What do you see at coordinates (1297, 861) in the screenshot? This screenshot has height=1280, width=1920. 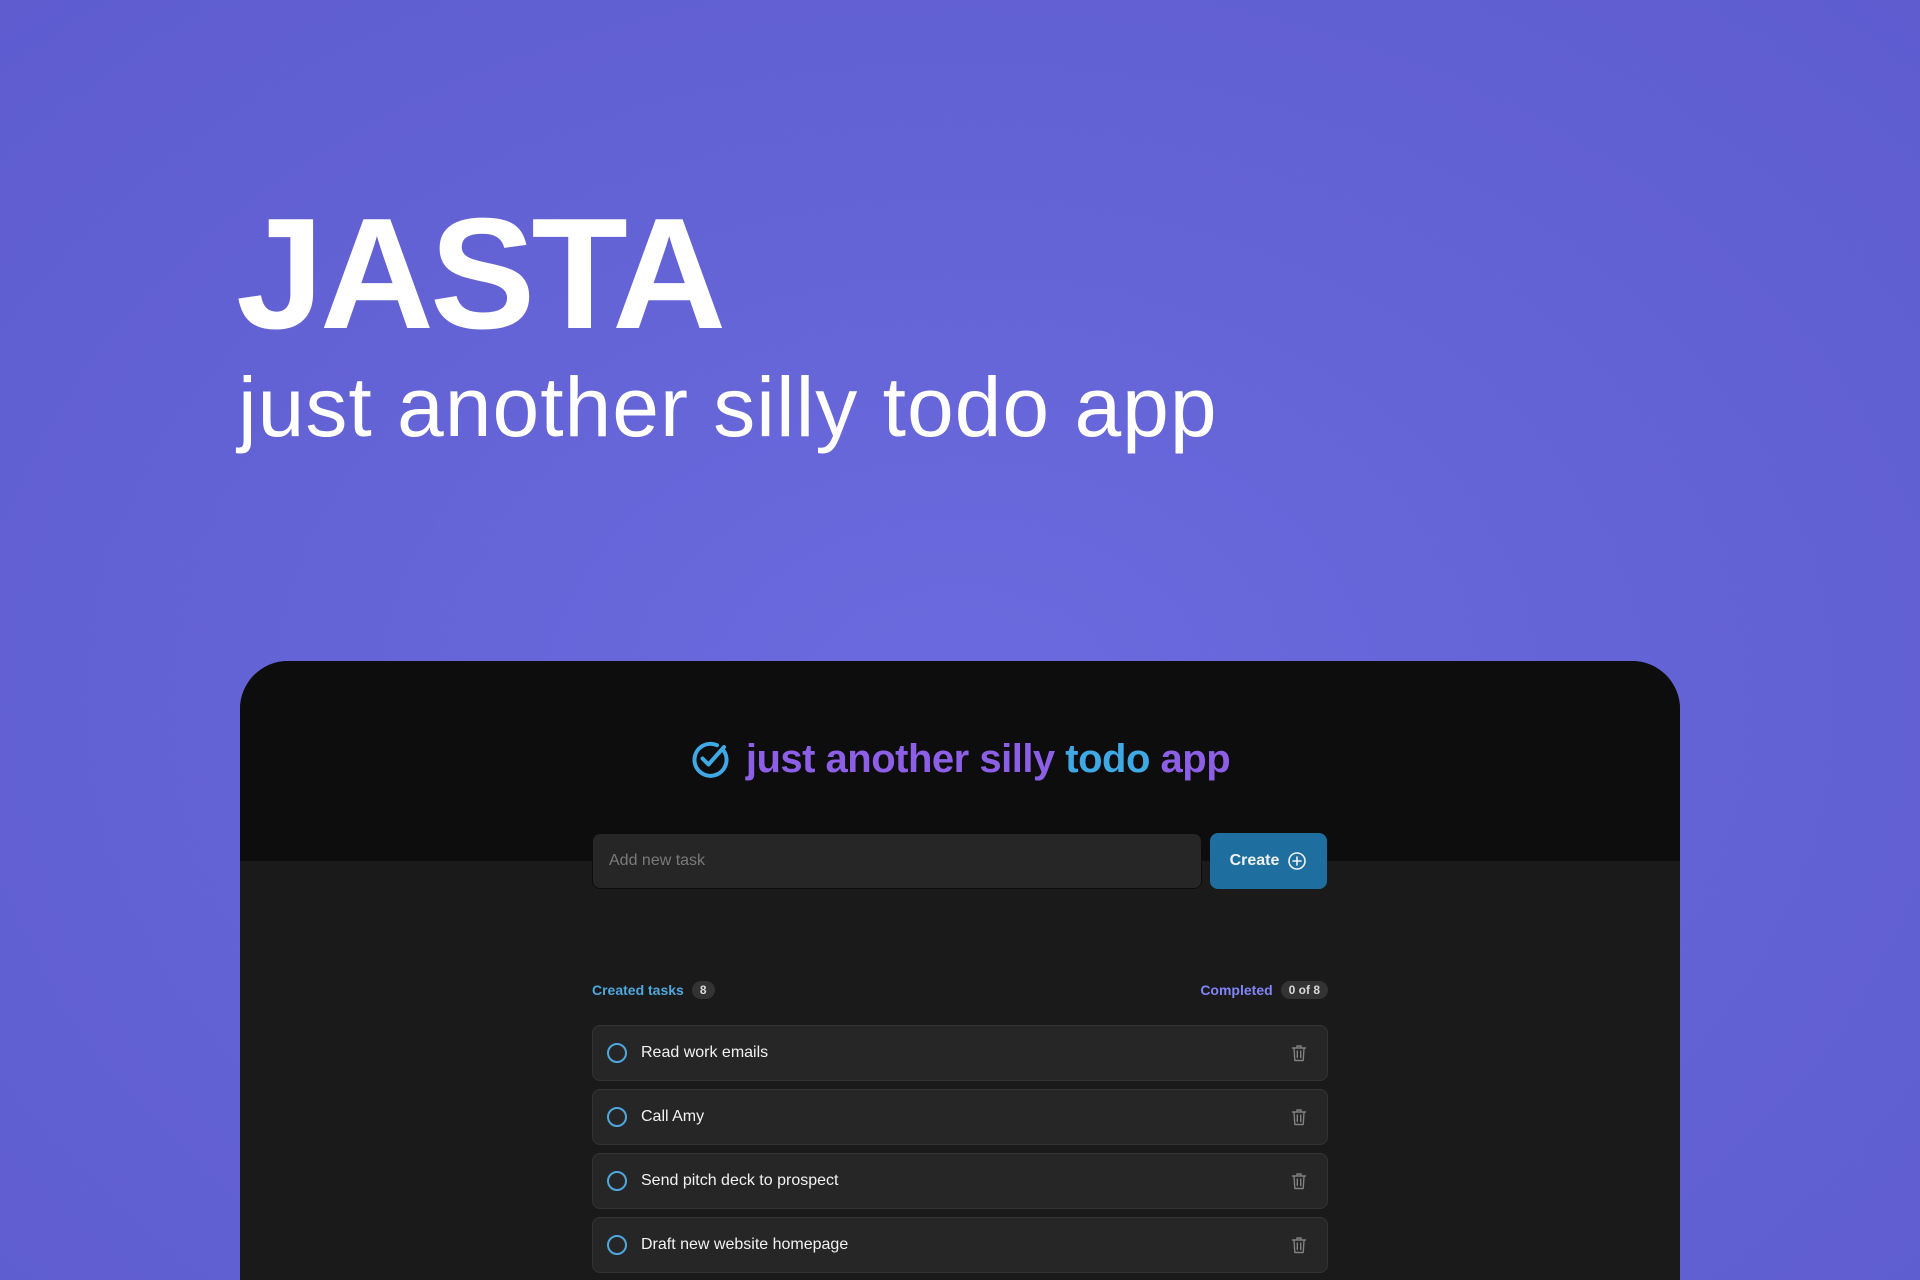 I see `plus-circle-icon` at bounding box center [1297, 861].